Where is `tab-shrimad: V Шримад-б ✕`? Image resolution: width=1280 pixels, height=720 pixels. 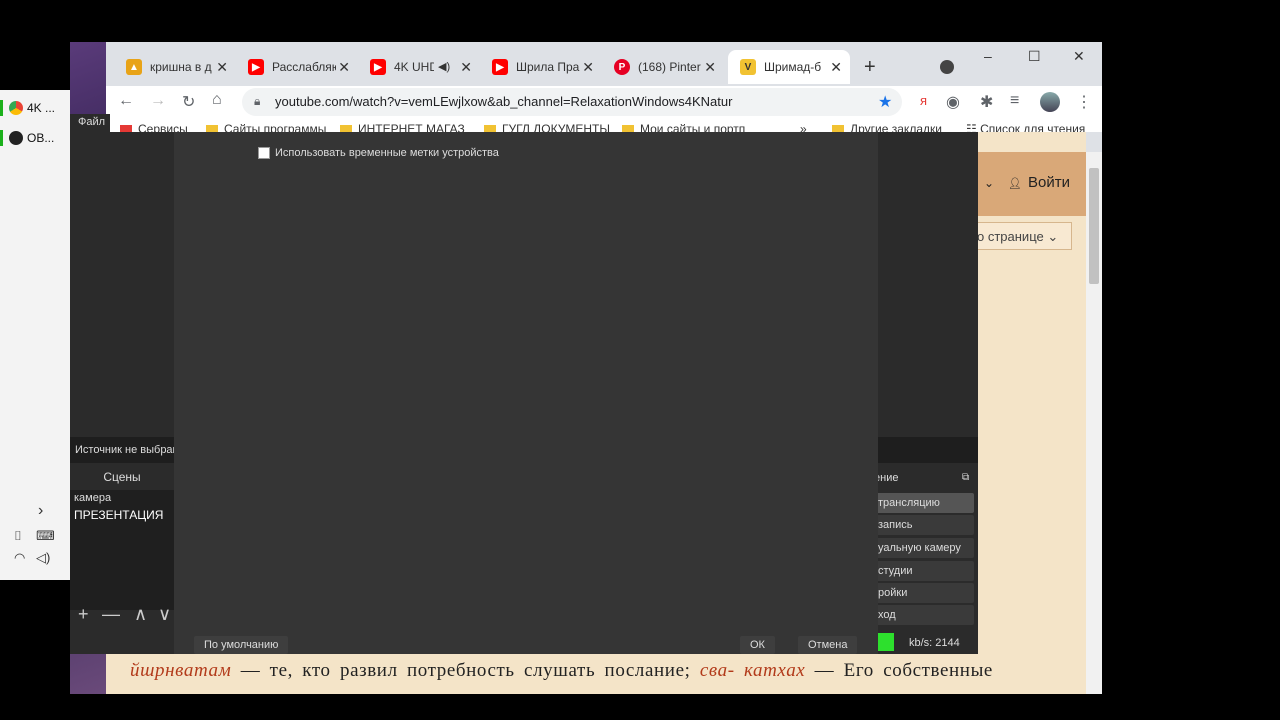 tab-shrimad: V Шримад-б ✕ is located at coordinates (789, 67).